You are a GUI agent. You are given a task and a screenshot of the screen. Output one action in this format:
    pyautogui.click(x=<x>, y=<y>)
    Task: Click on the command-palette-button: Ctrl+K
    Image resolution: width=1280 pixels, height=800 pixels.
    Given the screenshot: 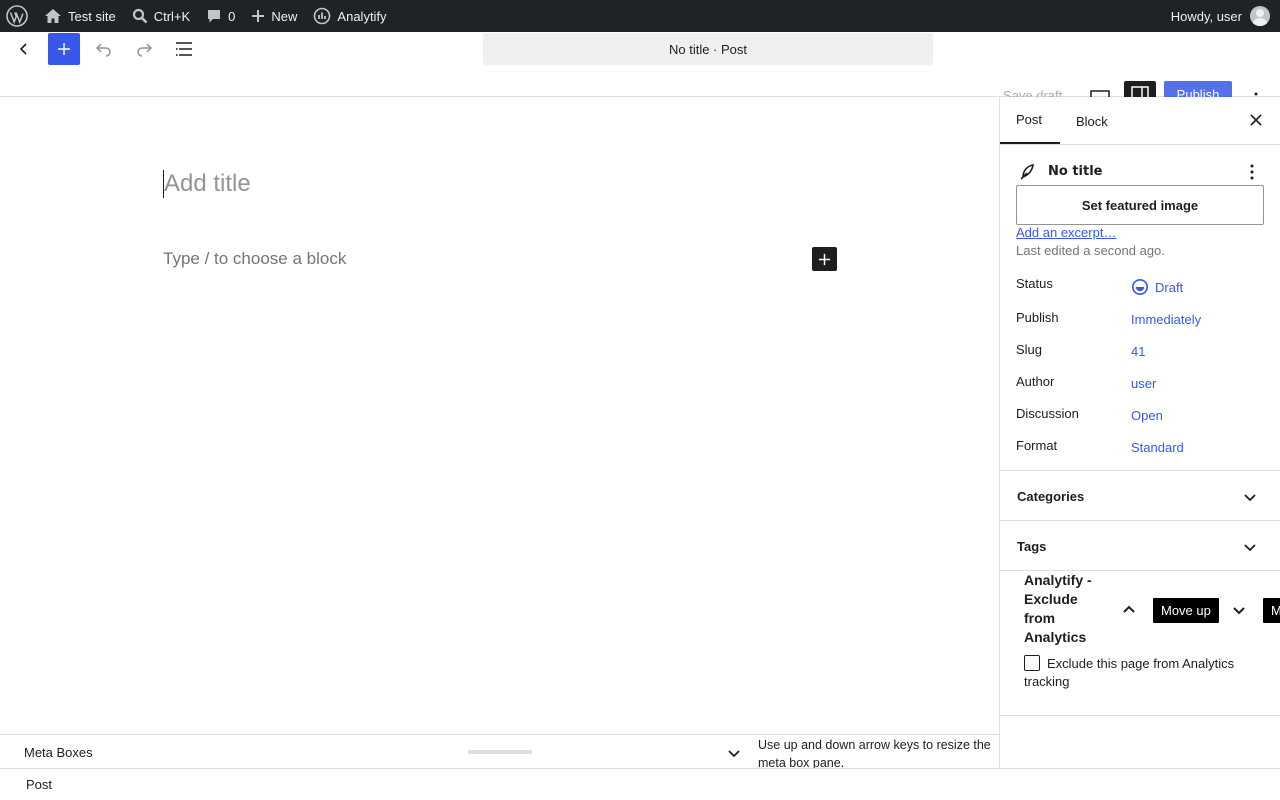 What is the action you would take?
    pyautogui.click(x=161, y=16)
    